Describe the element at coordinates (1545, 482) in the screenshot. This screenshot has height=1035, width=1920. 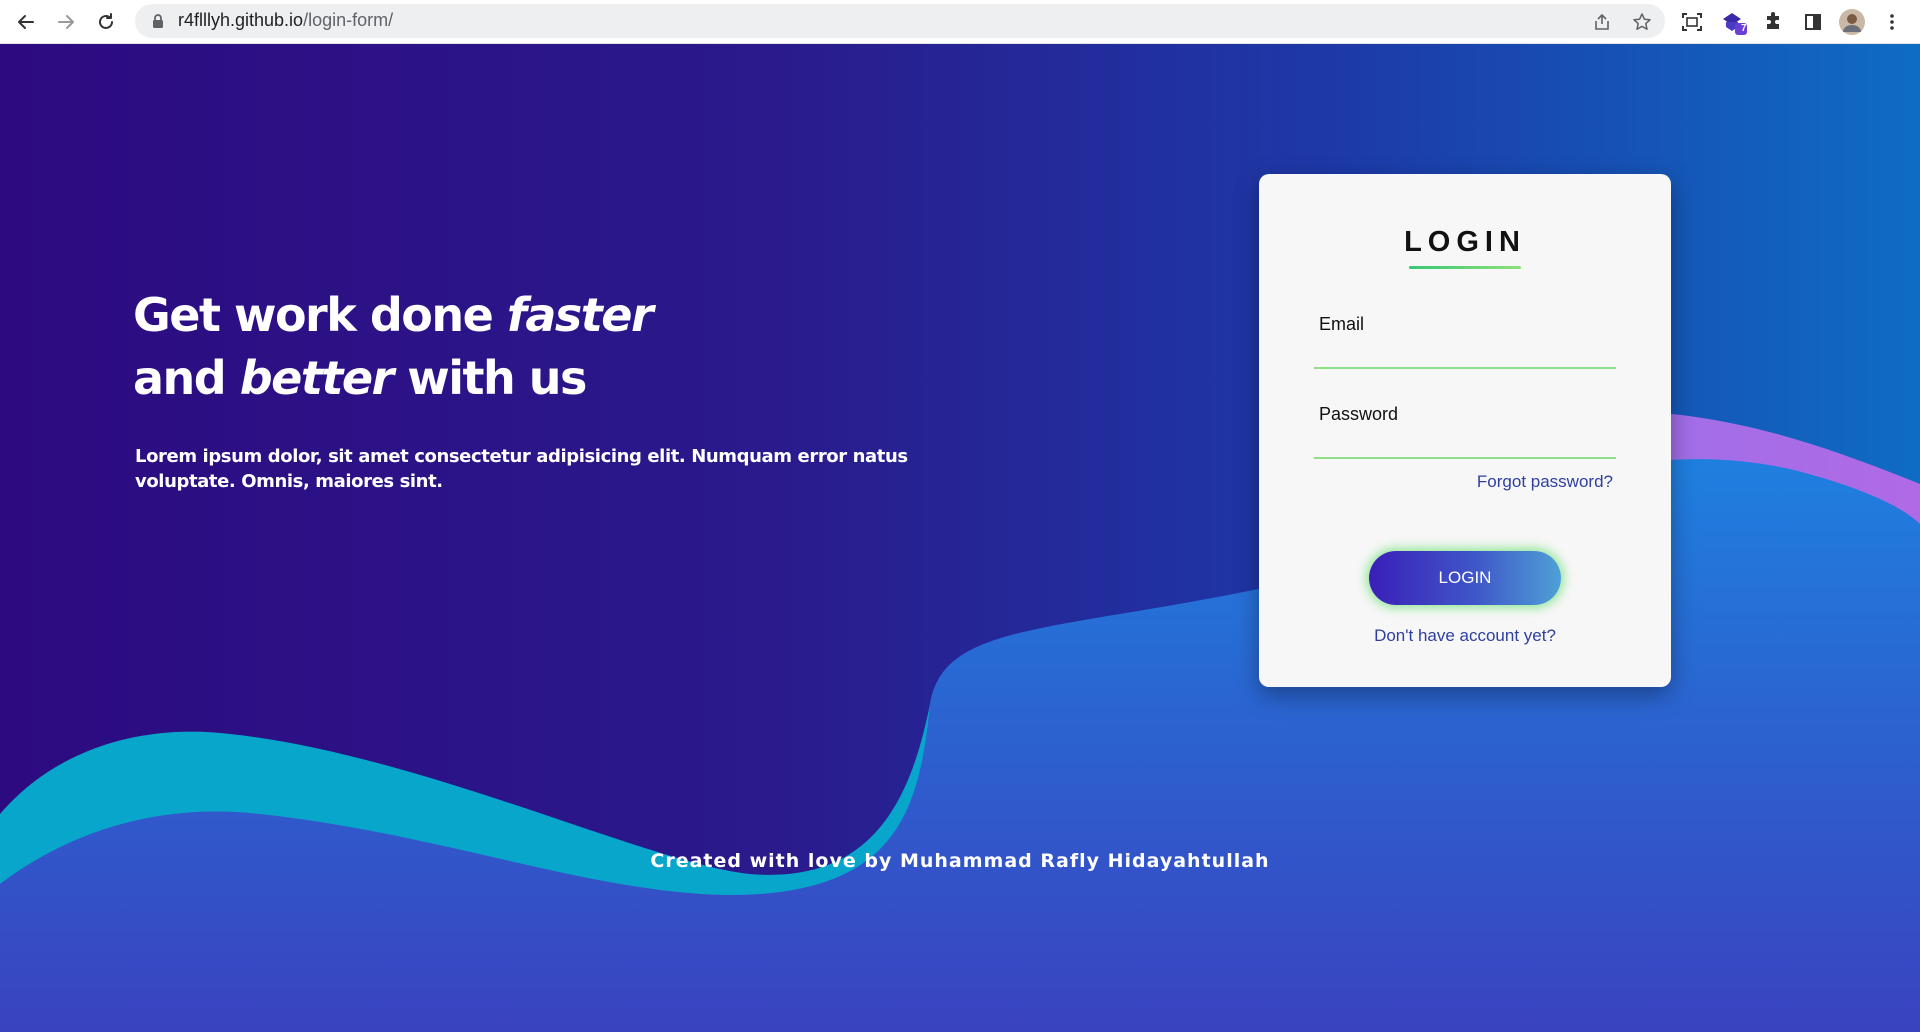
I see `forgot-password-link: Forgot password?` at that location.